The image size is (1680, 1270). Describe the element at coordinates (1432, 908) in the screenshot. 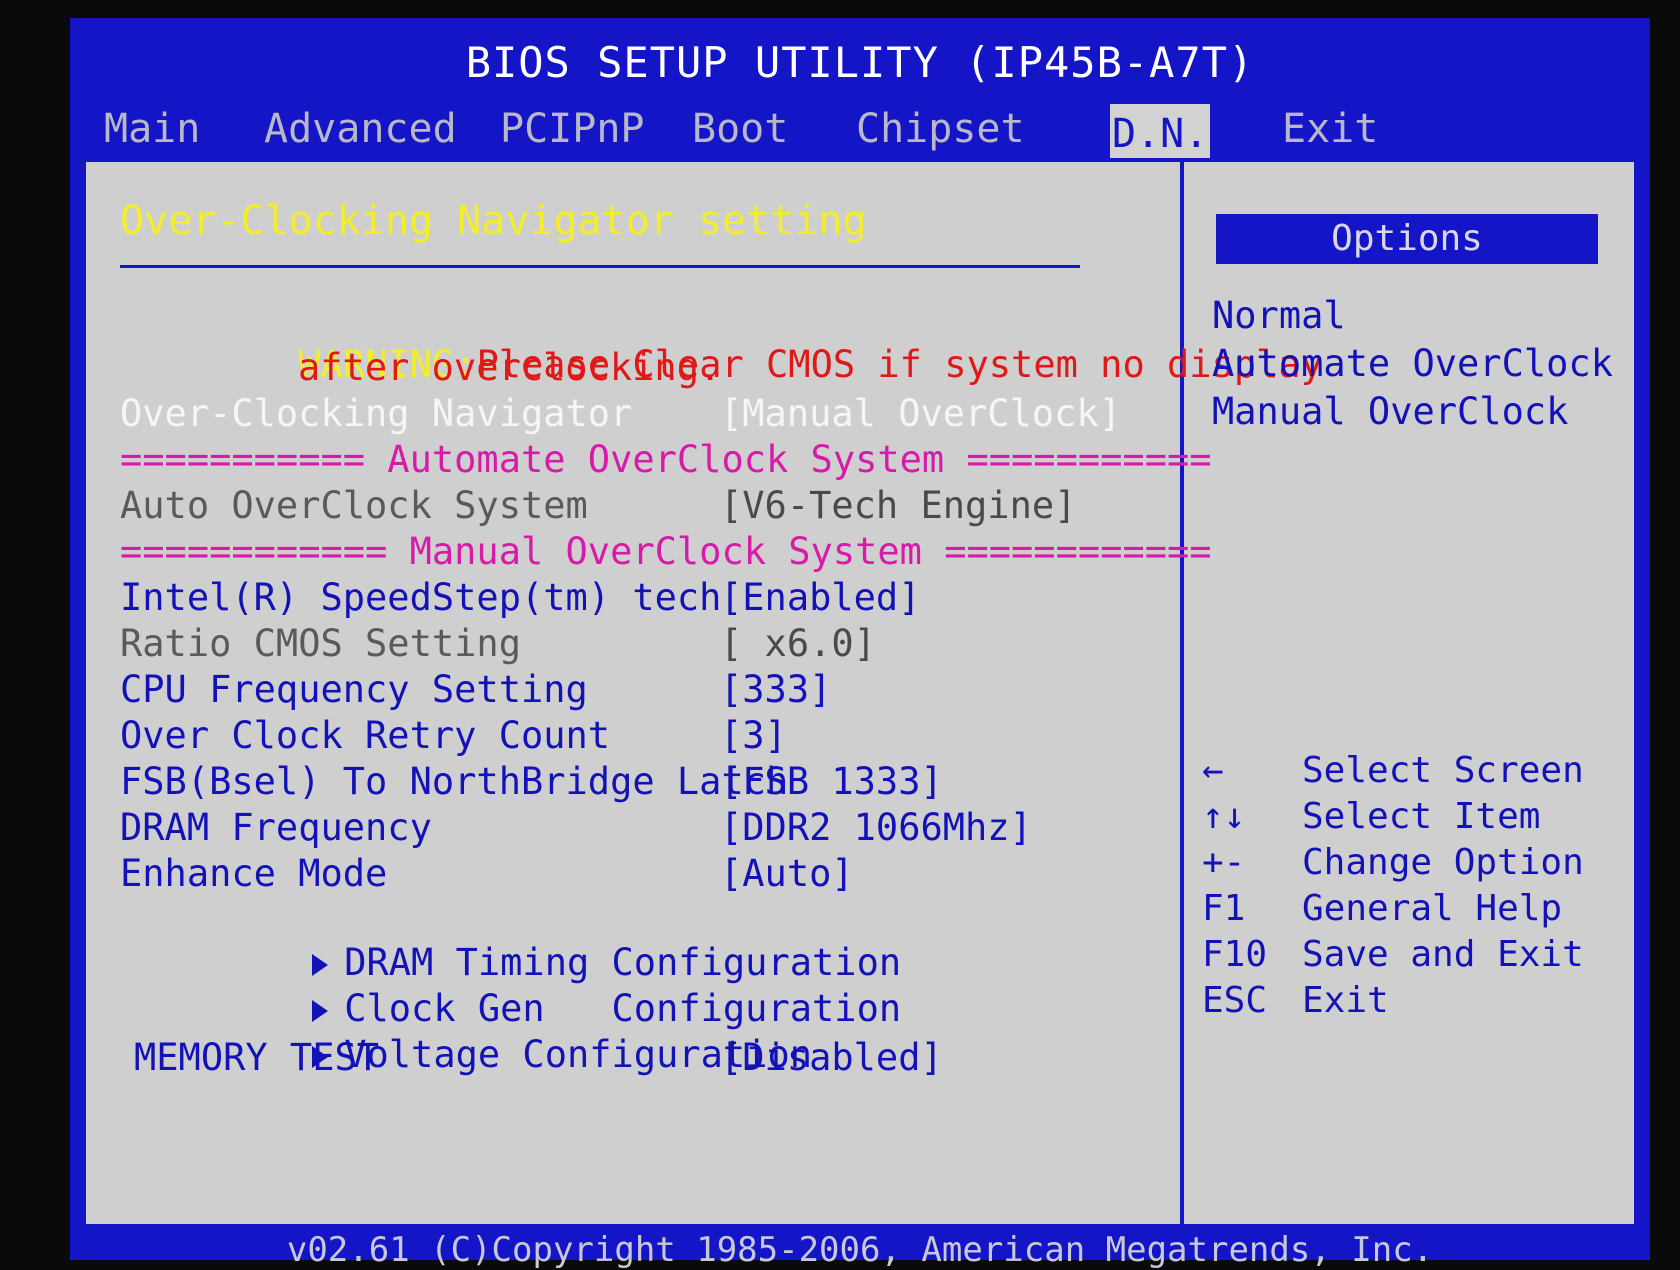

I see `help-general-help: General Help` at that location.